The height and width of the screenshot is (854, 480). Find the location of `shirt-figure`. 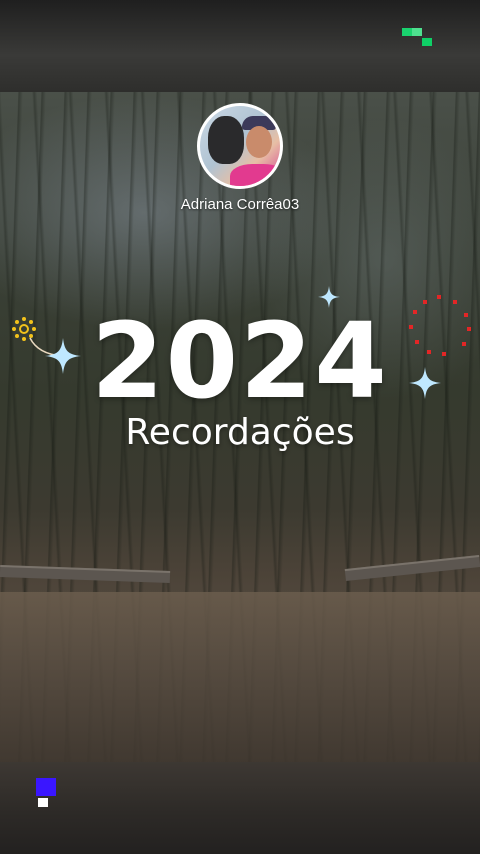

shirt-figure is located at coordinates (255, 175).